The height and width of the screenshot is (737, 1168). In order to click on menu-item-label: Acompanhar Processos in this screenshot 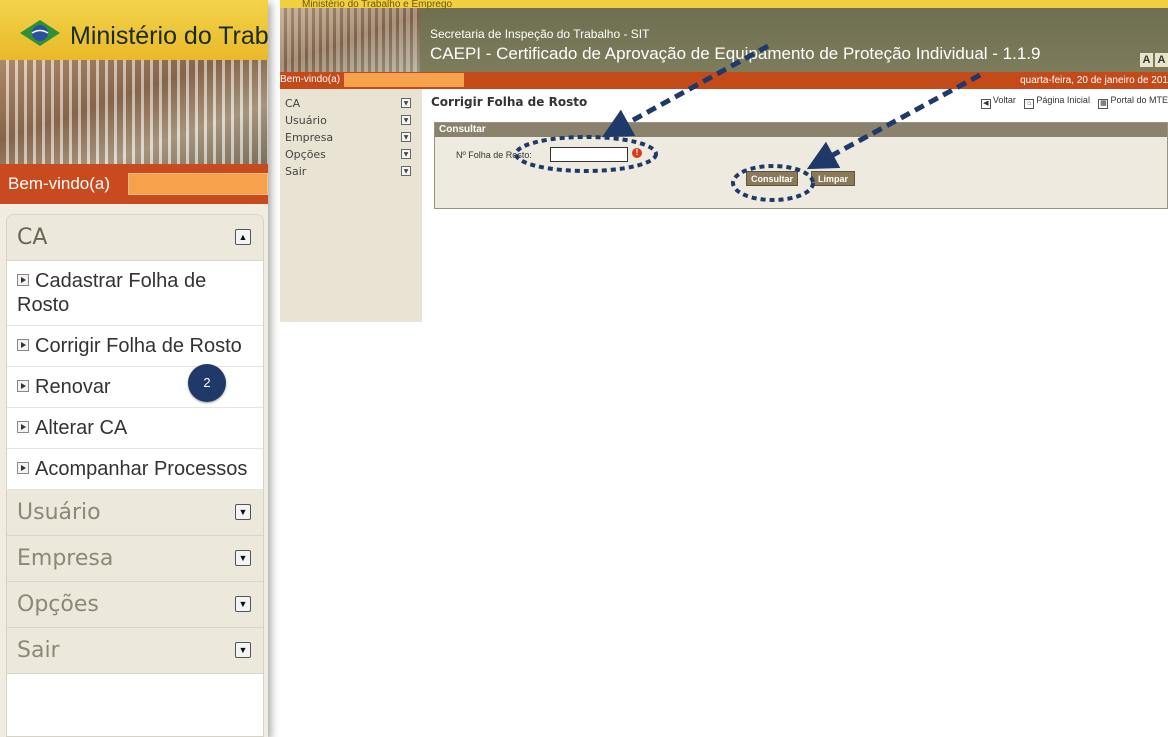, I will do `click(141, 469)`.